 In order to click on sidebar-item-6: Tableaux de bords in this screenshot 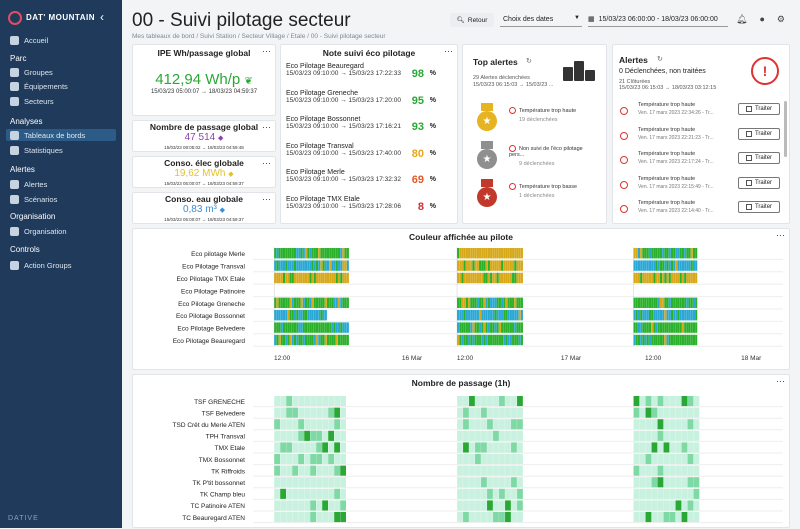, I will do `click(61, 135)`.